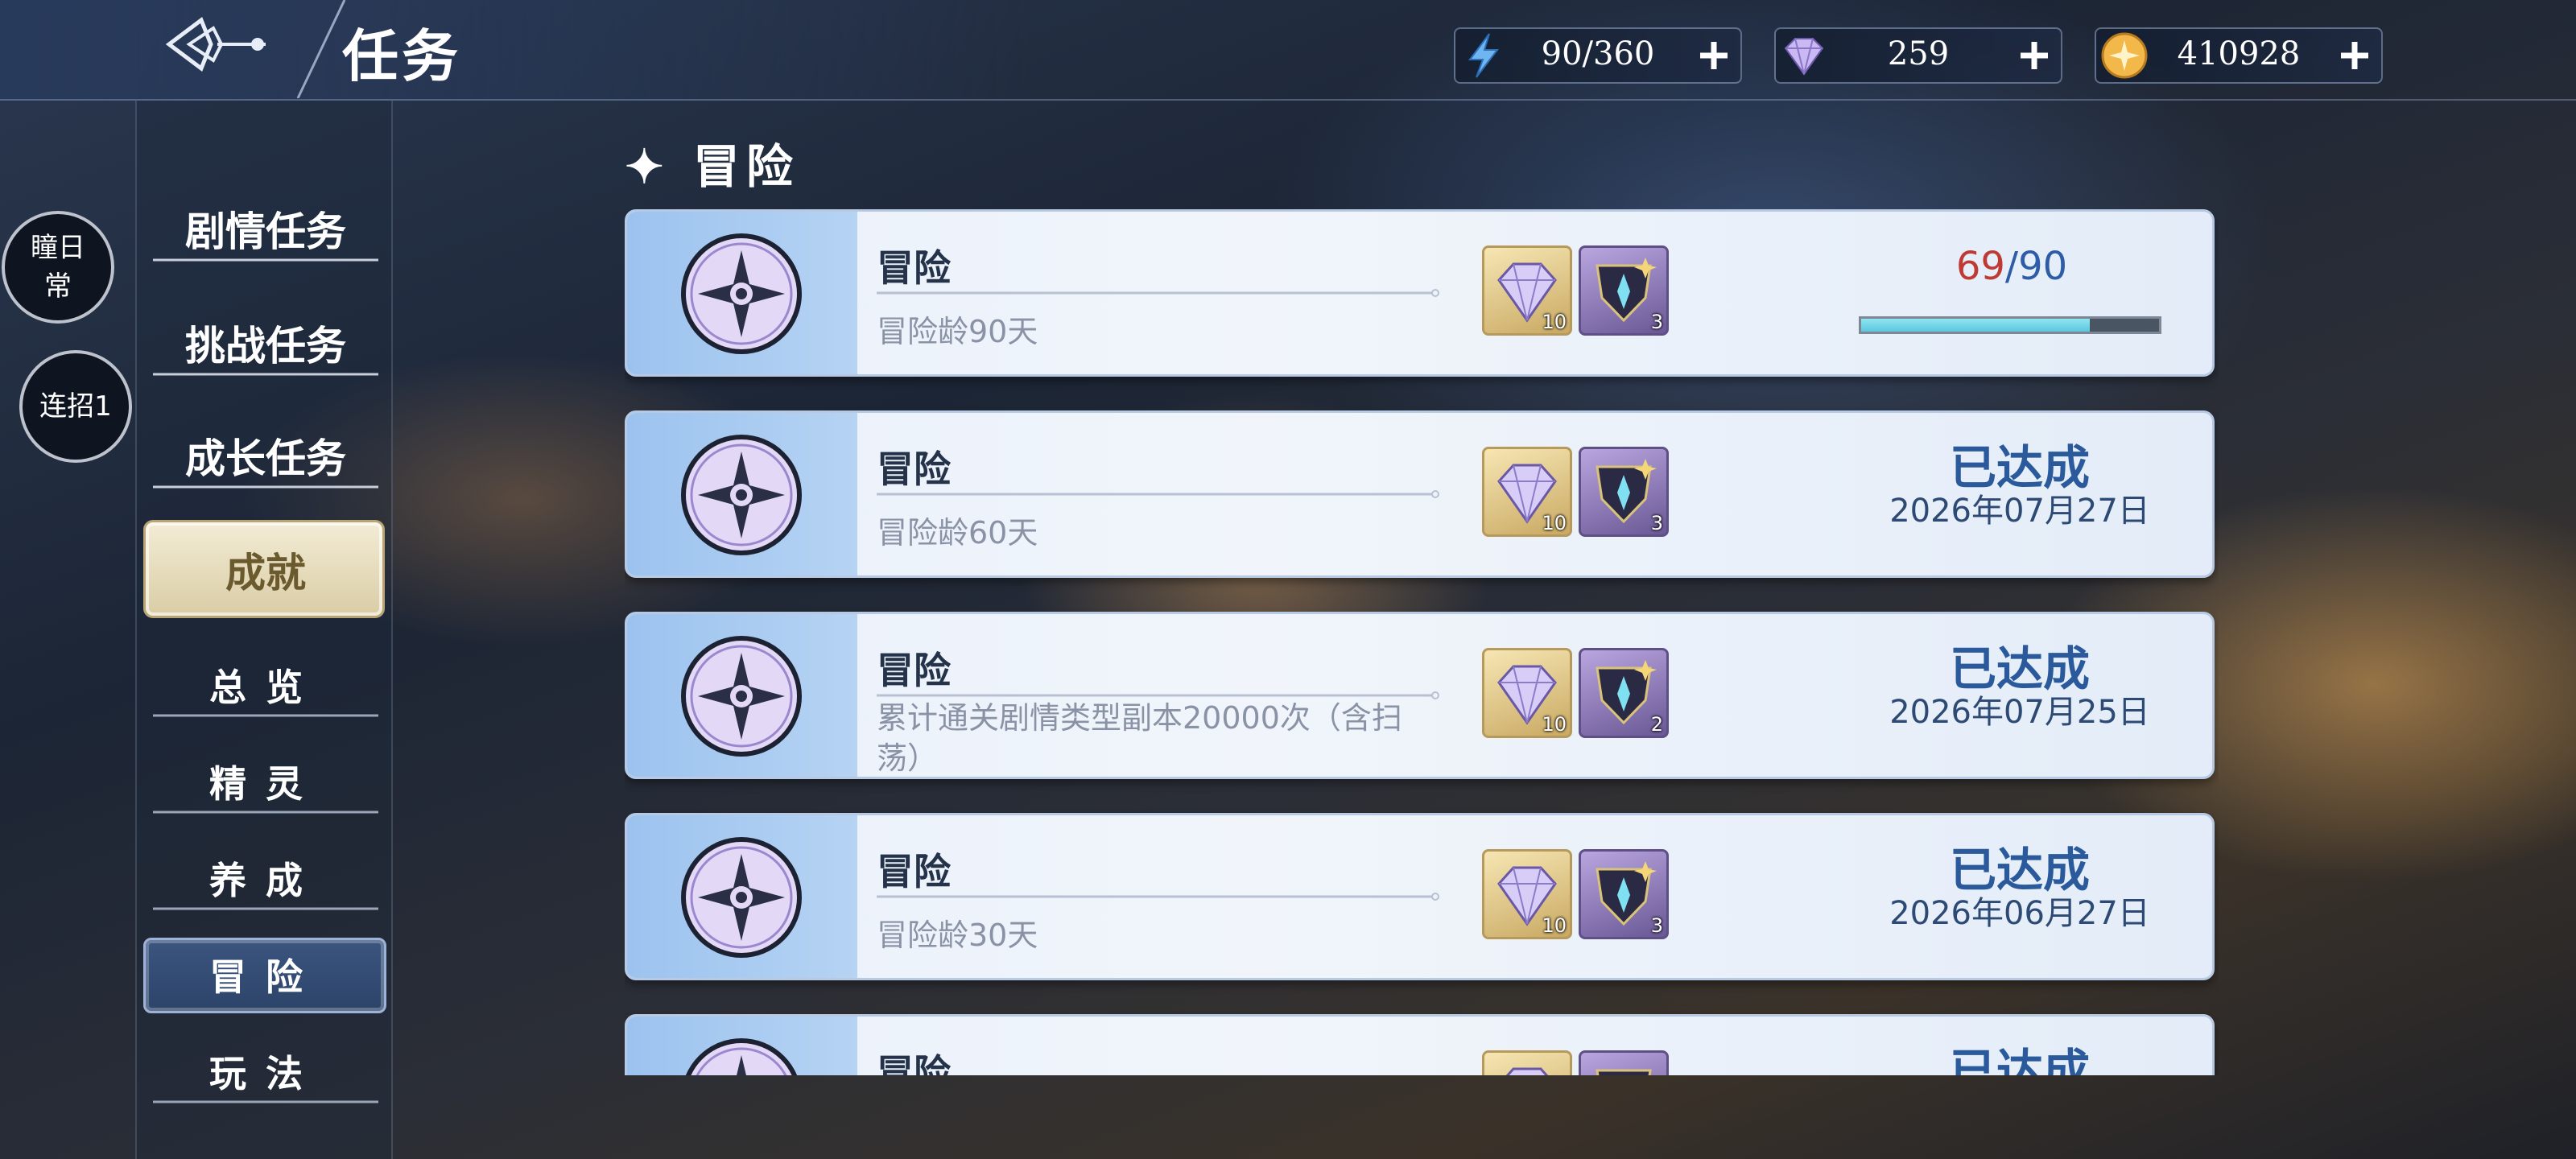 The width and height of the screenshot is (2576, 1159). Describe the element at coordinates (2124, 55) in the screenshot. I see `gold-coin-icon` at that location.